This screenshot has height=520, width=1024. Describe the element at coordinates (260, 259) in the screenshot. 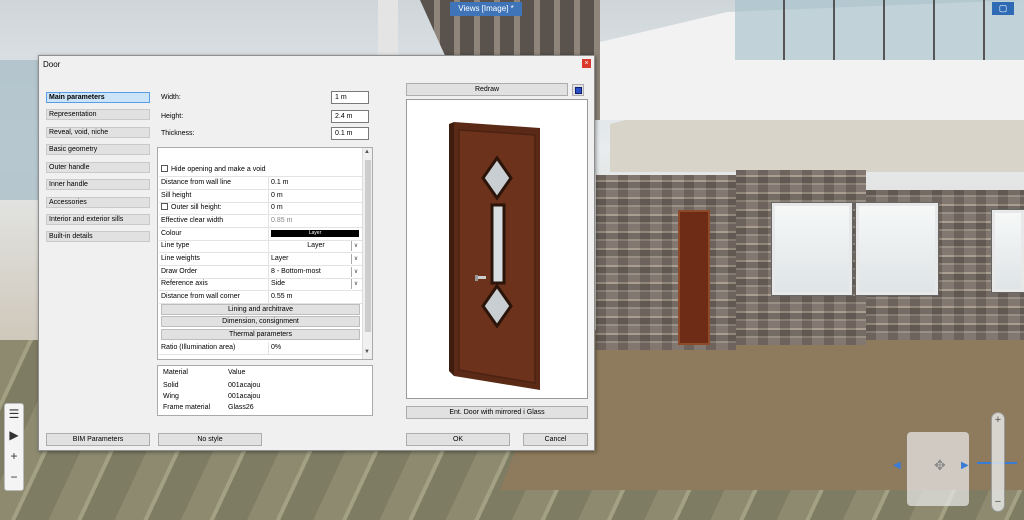

I see `table-row: Line weights Layer ∨` at that location.